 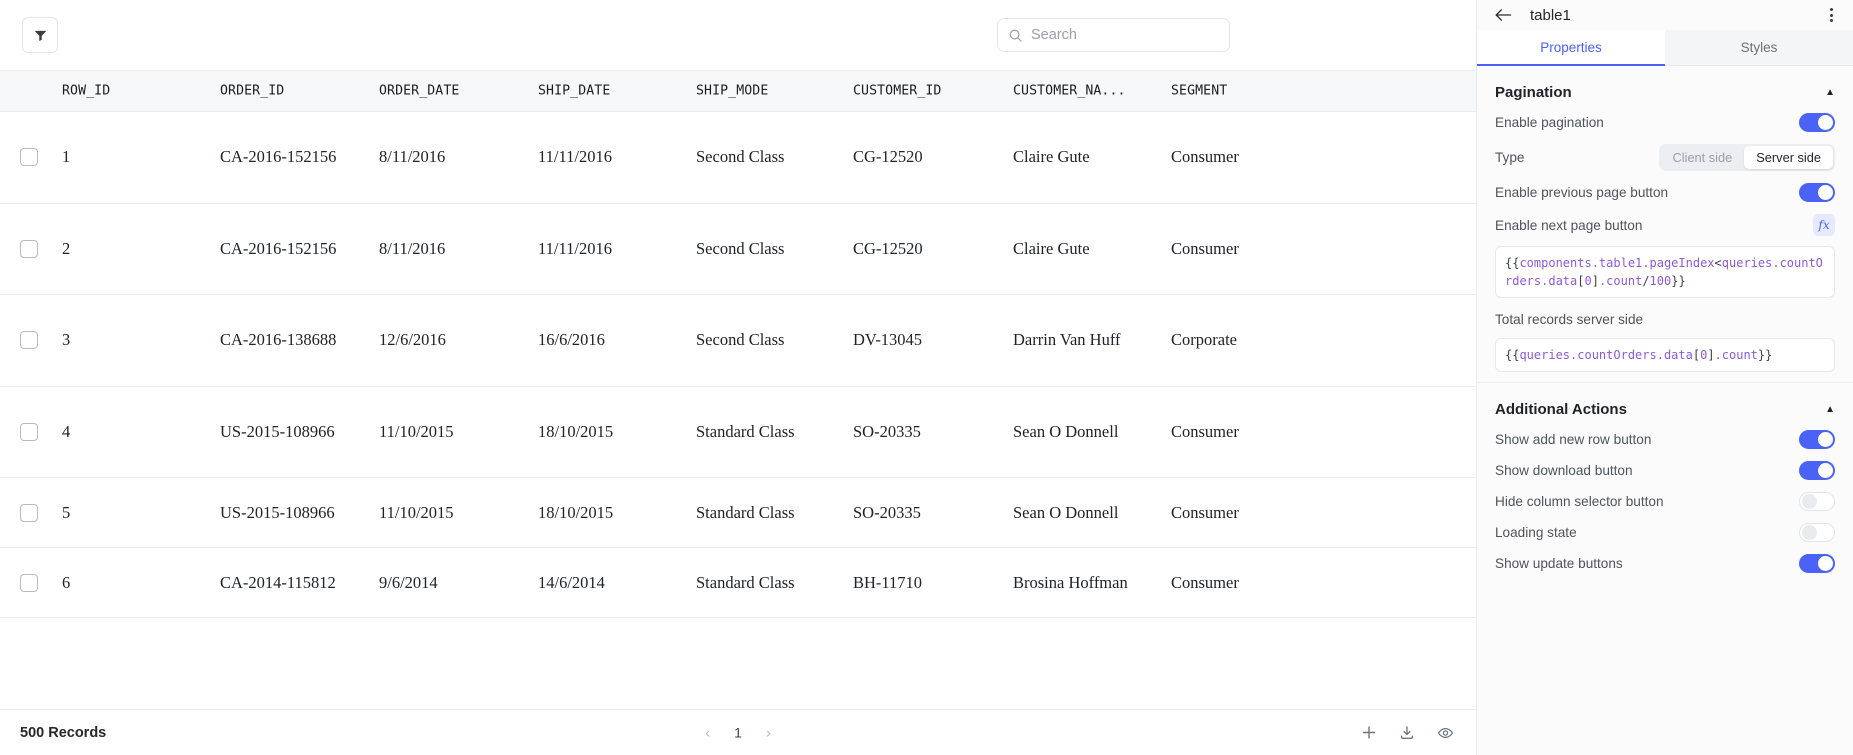 I want to click on pagination-controls: ‹ 1 ›, so click(x=738, y=732).